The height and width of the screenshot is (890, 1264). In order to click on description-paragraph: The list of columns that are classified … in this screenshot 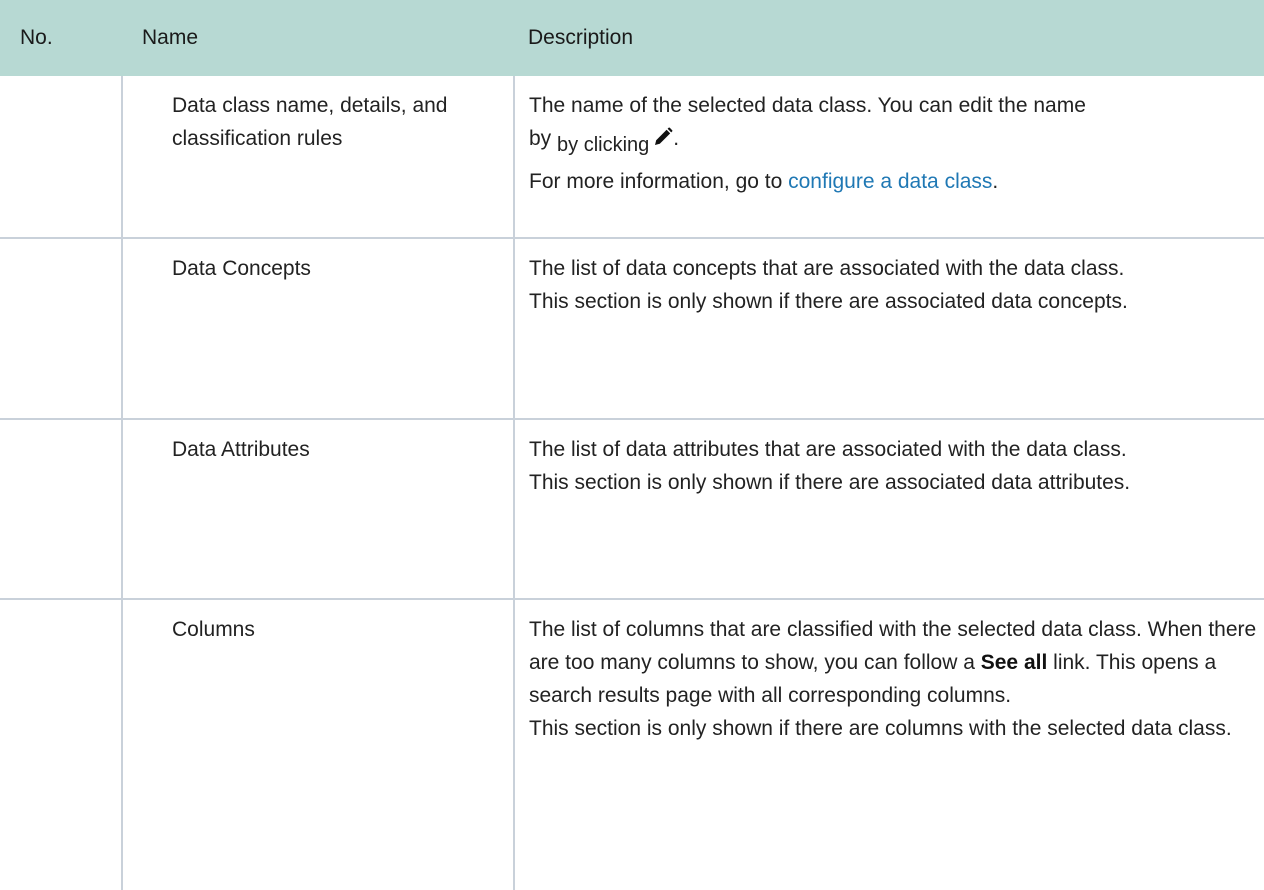, I will do `click(893, 662)`.